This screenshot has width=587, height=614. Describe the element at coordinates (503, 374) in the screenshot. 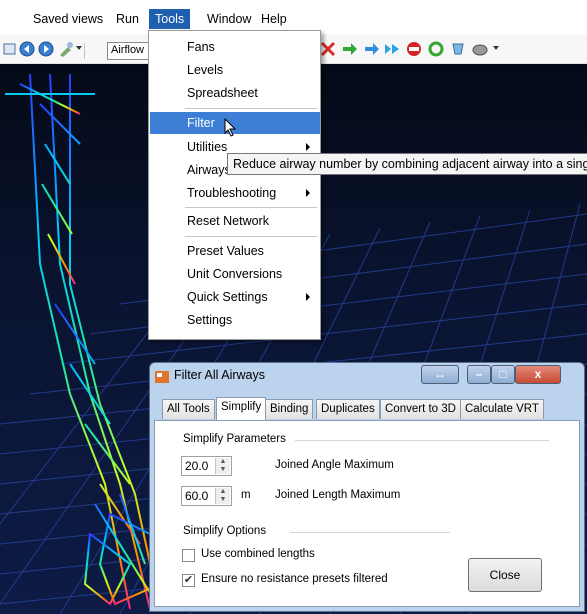

I see `maximize-button: □` at that location.